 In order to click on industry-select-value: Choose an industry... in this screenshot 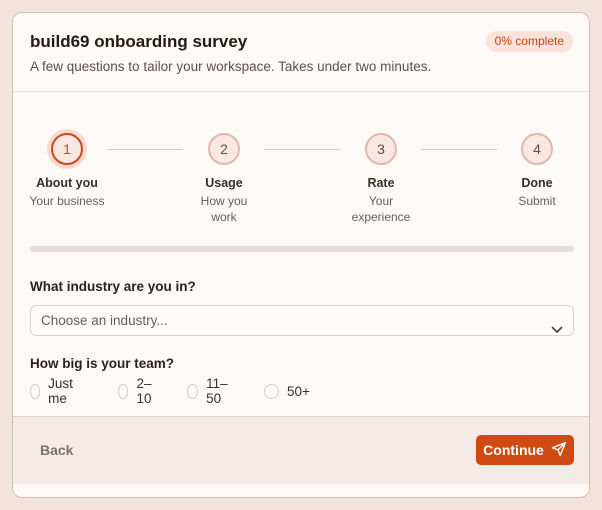, I will do `click(104, 320)`.